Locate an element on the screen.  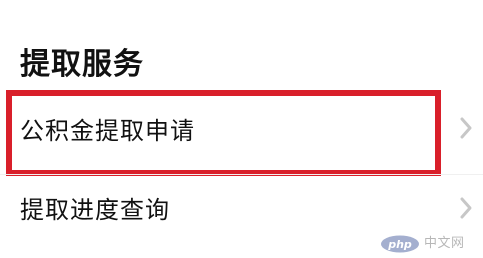
php-logo: php is located at coordinates (400, 244).